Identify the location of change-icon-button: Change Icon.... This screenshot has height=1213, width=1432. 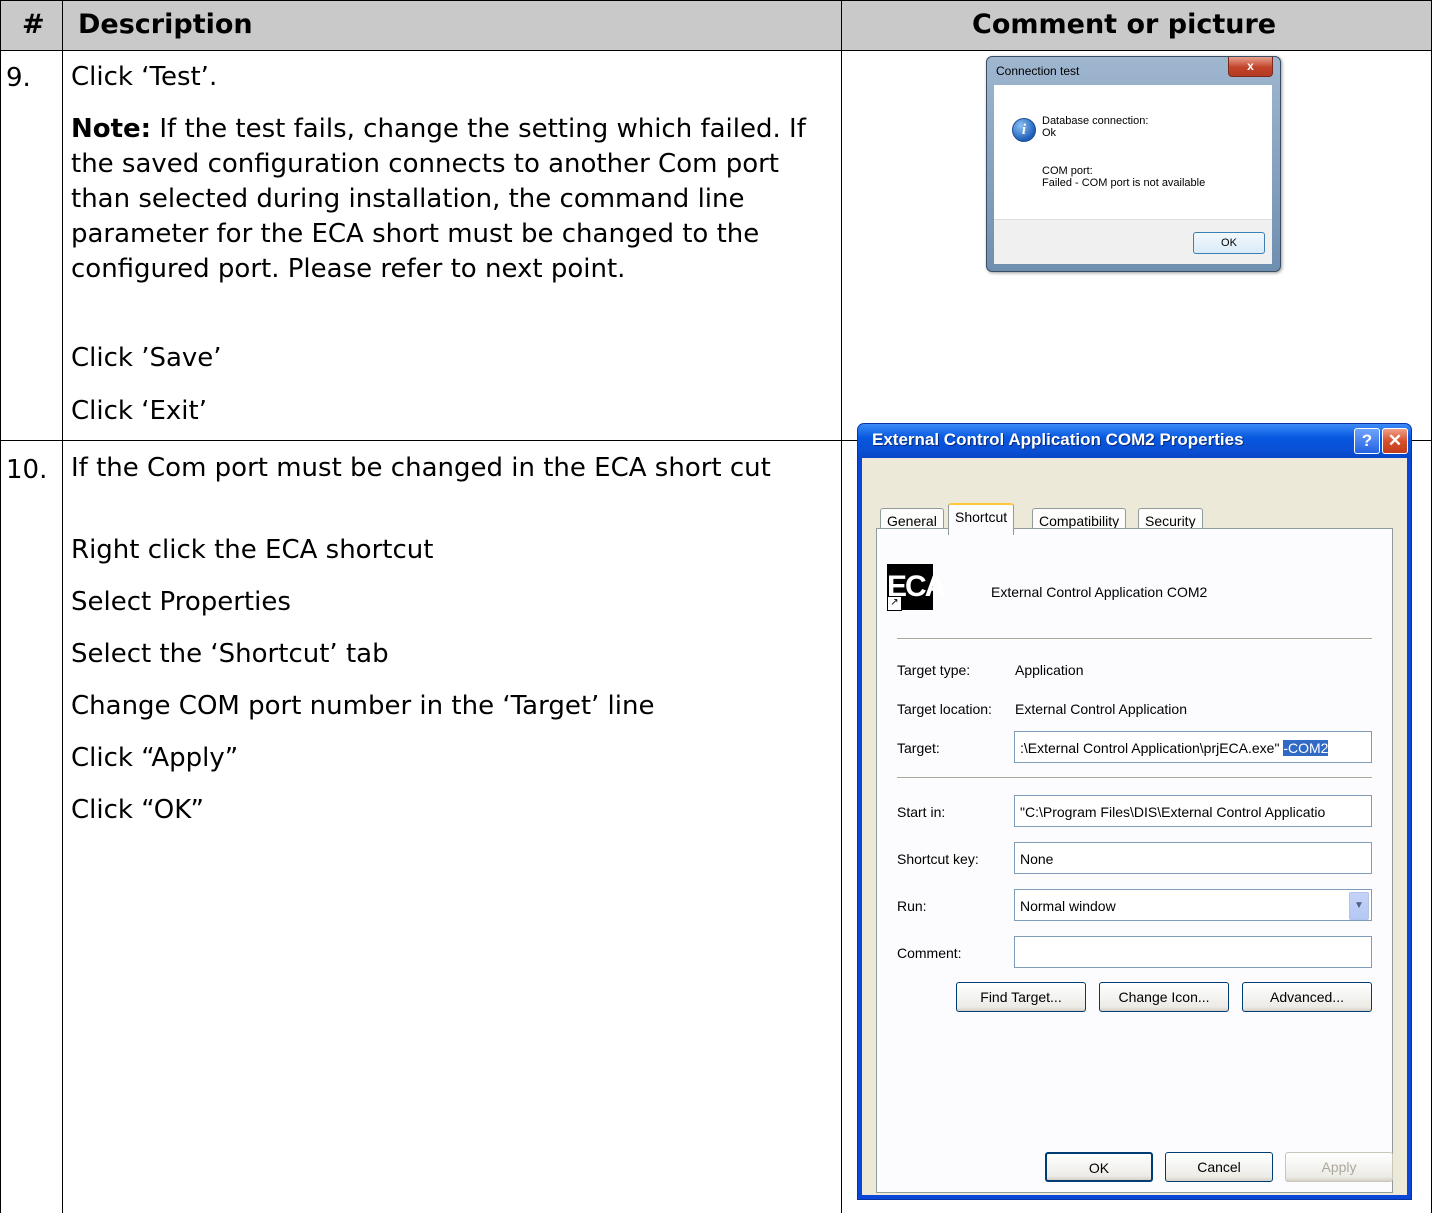
(1164, 997).